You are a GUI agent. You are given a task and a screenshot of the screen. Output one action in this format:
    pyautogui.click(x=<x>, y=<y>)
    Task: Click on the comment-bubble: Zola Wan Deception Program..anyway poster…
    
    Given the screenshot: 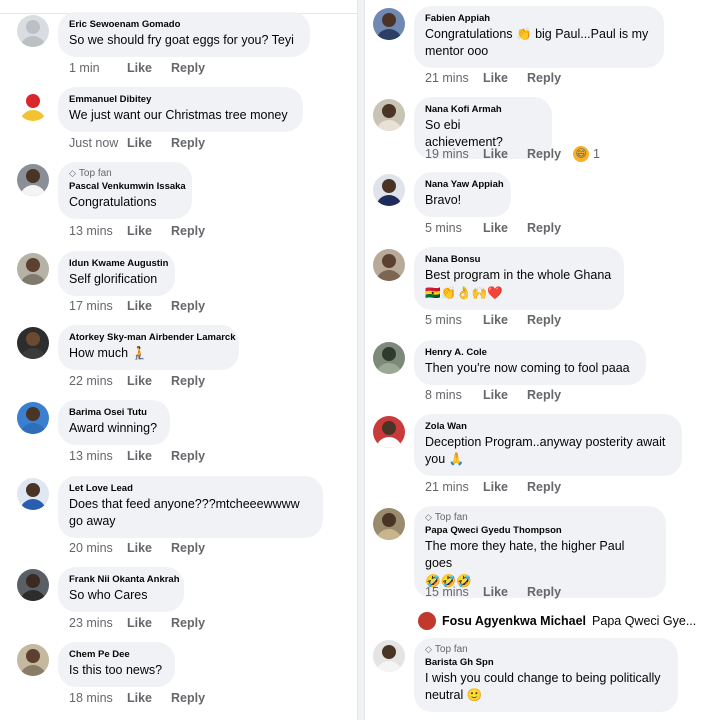 What is the action you would take?
    pyautogui.click(x=548, y=445)
    